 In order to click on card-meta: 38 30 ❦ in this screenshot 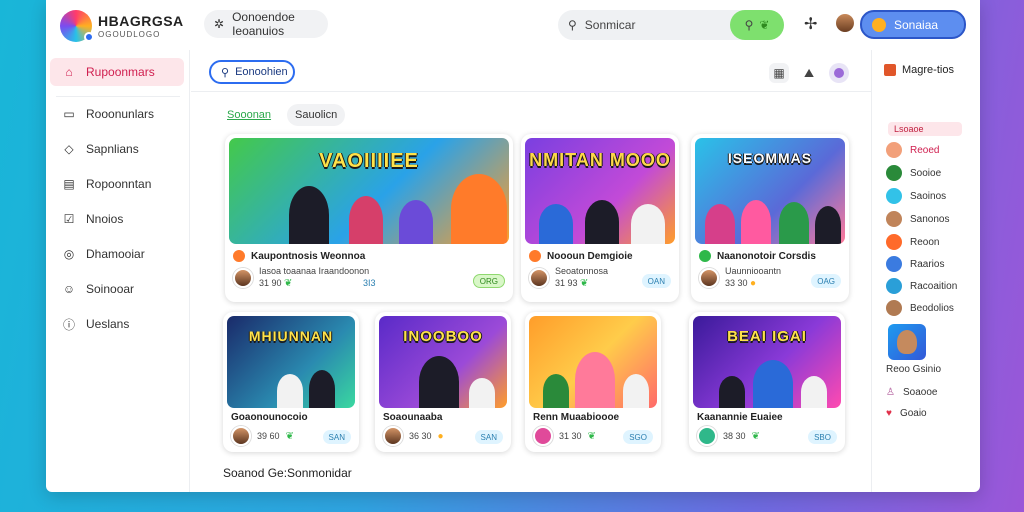, I will do `click(728, 436)`.